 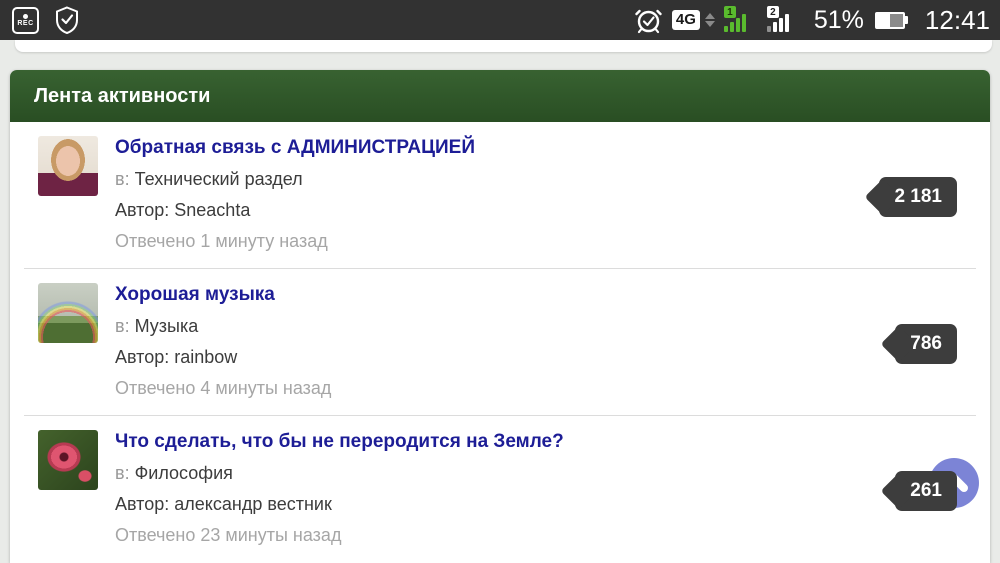 I want to click on network-type-indicator: 4G, so click(x=685, y=20).